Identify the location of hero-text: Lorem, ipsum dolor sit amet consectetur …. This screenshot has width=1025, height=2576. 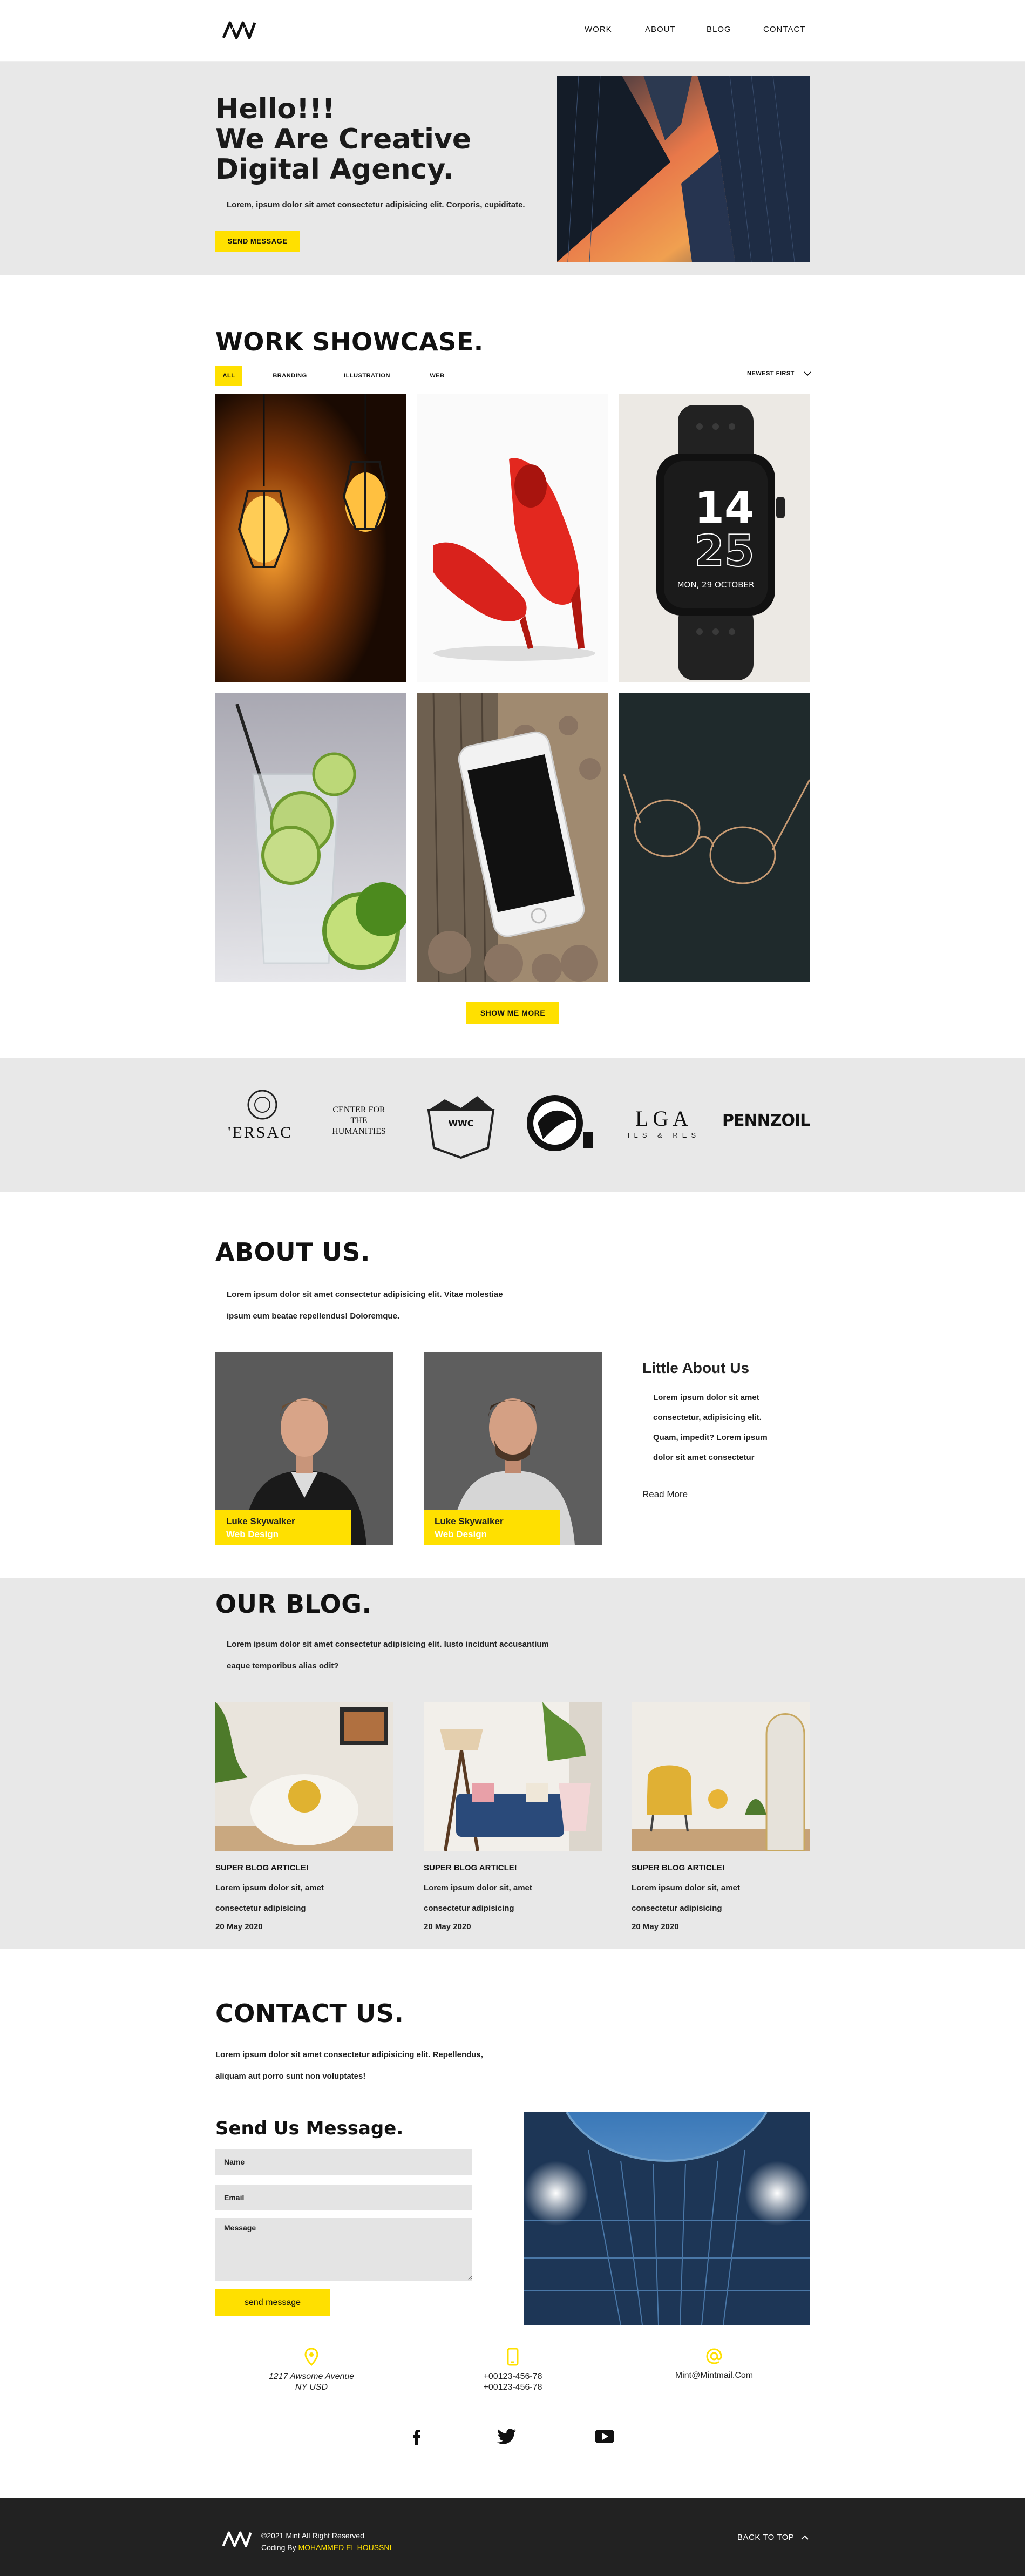
(376, 205).